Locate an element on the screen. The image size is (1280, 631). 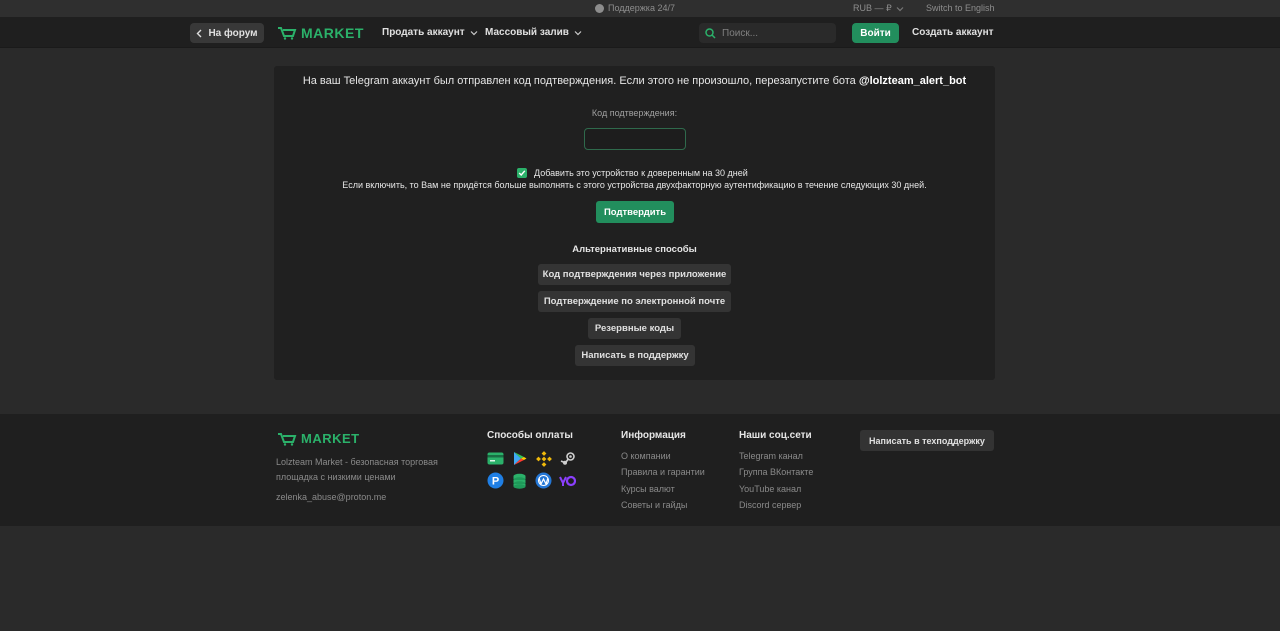
payments-title: Способы оплаты is located at coordinates (530, 435).